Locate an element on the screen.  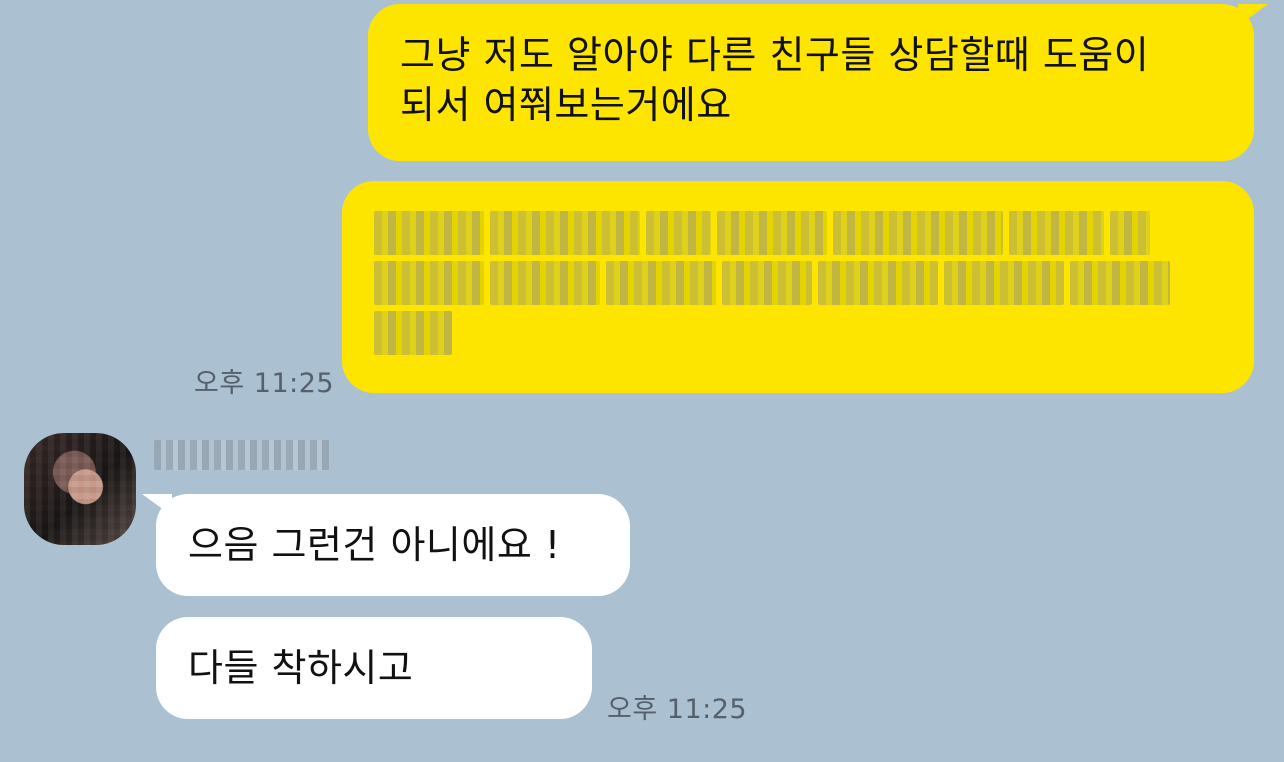
received-message-bubble: 다들 착하시고 is located at coordinates (374, 668).